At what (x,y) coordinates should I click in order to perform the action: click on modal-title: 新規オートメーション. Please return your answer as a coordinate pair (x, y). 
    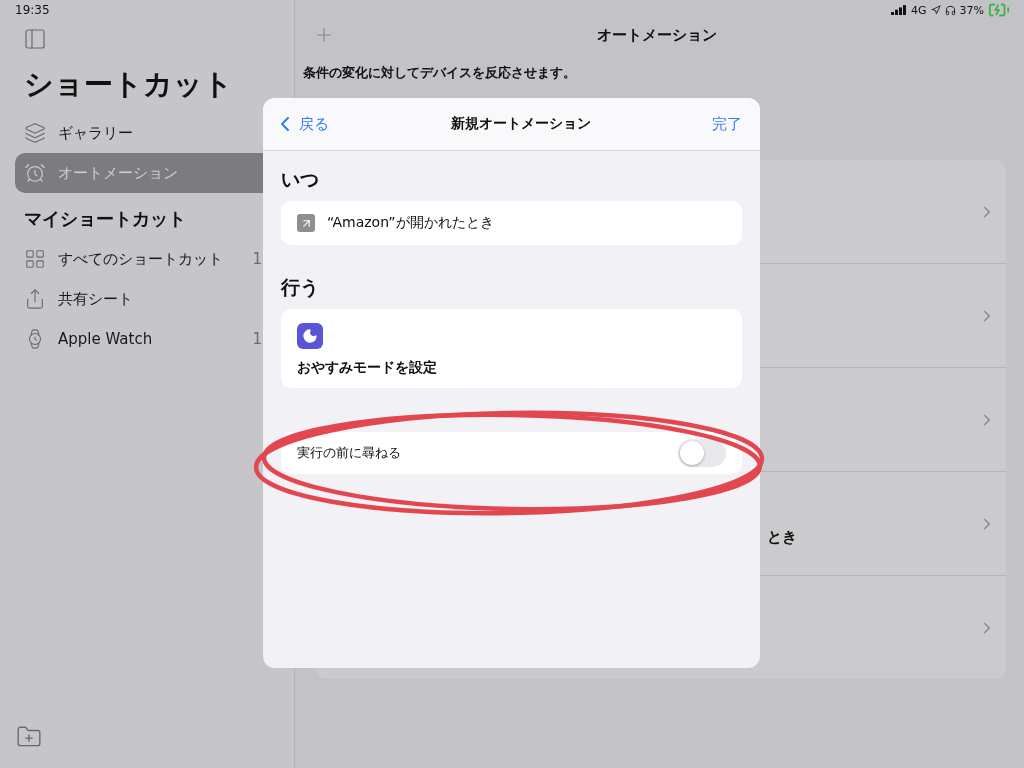
    Looking at the image, I should click on (520, 124).